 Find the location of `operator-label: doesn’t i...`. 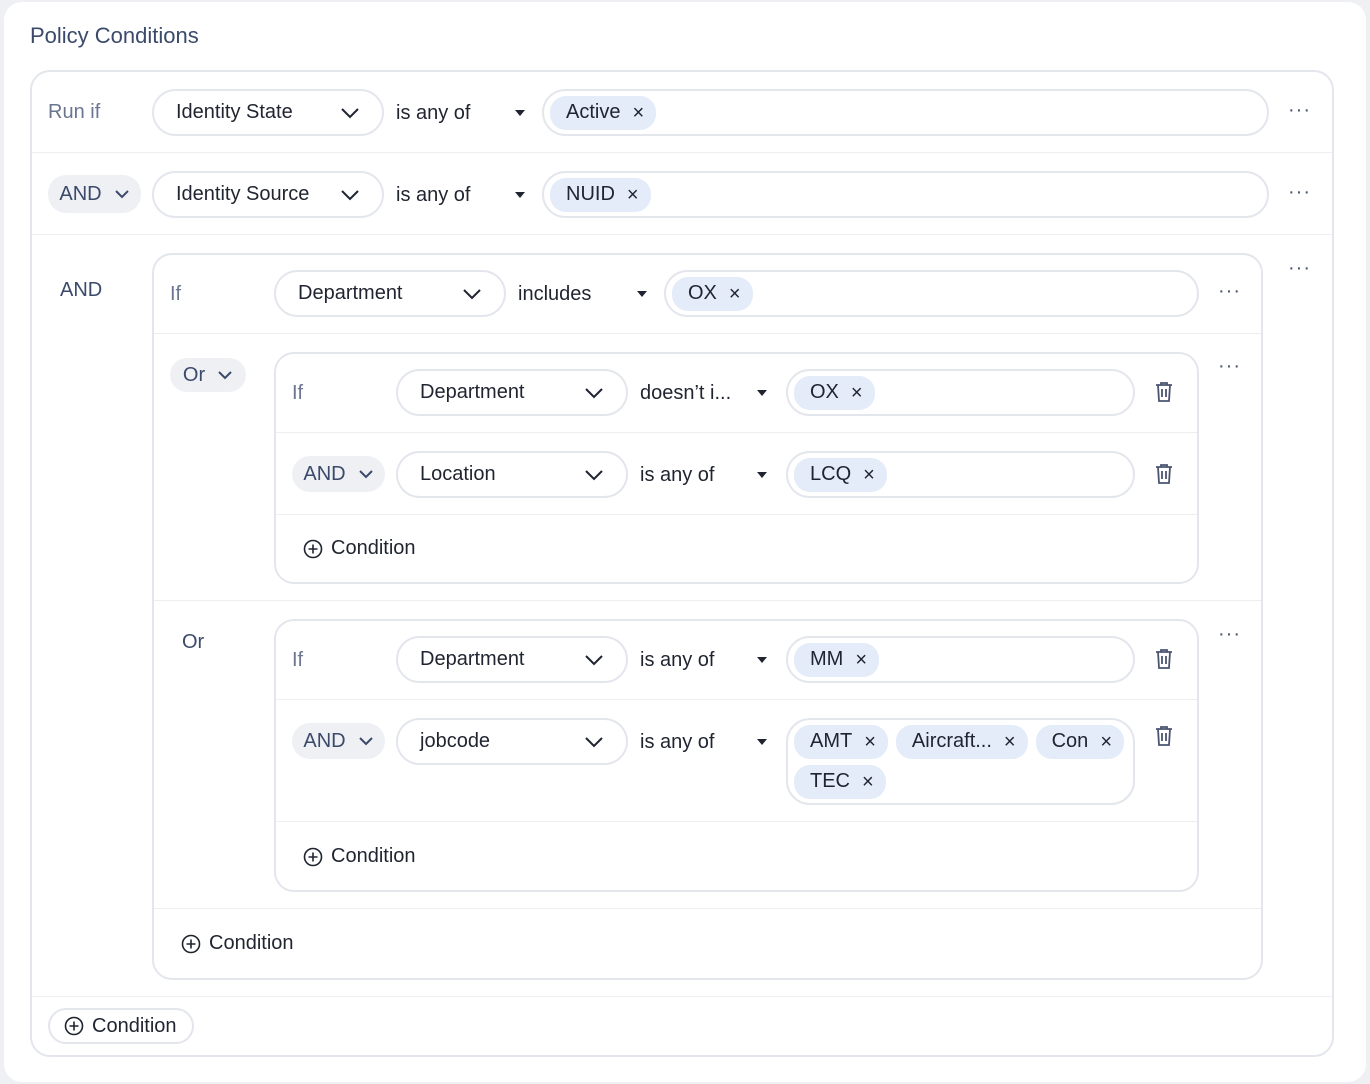

operator-label: doesn’t i... is located at coordinates (686, 392).